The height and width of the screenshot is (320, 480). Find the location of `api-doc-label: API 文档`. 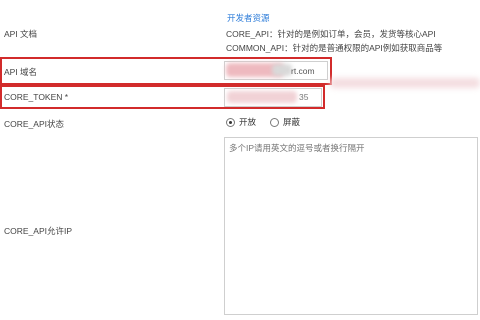

api-doc-label: API 文档 is located at coordinates (21, 34).